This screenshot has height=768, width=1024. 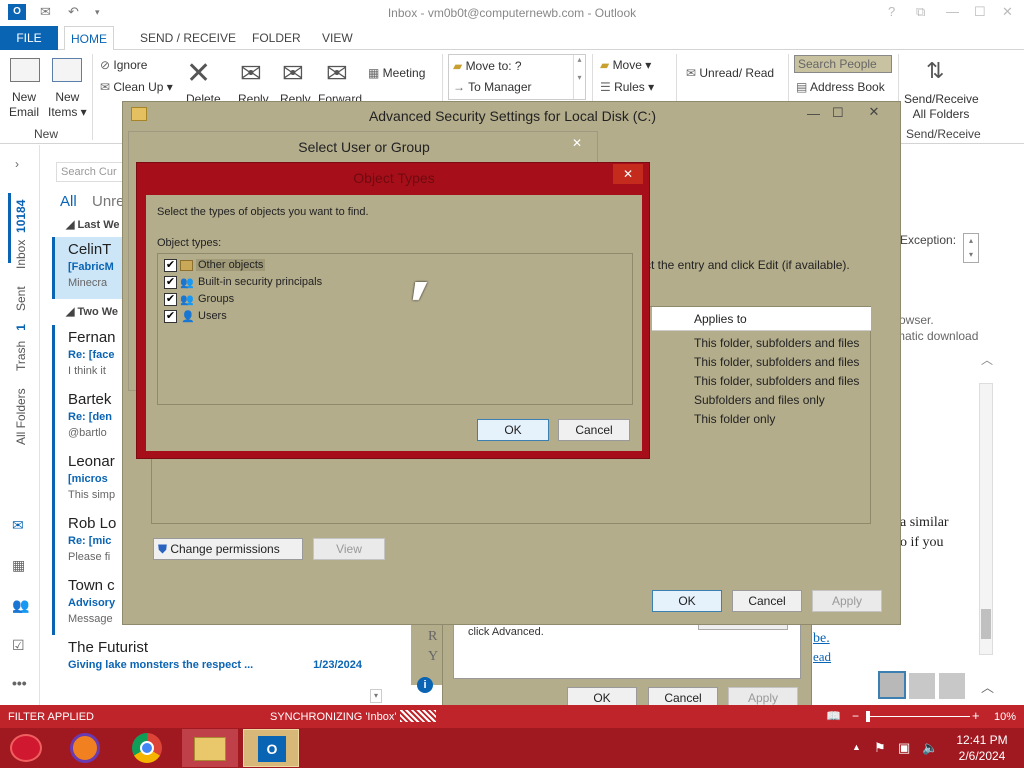 I want to click on show-hidden-icons: ▲, so click(x=856, y=747).